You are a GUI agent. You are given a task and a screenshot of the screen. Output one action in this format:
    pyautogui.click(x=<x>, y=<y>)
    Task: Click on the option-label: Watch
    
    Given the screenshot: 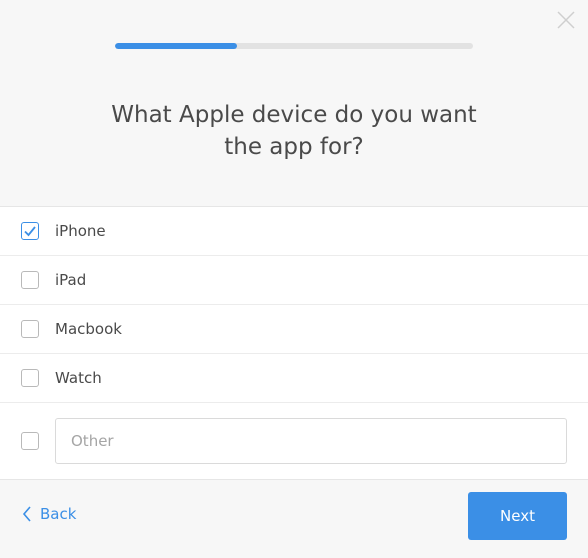 What is the action you would take?
    pyautogui.click(x=78, y=378)
    